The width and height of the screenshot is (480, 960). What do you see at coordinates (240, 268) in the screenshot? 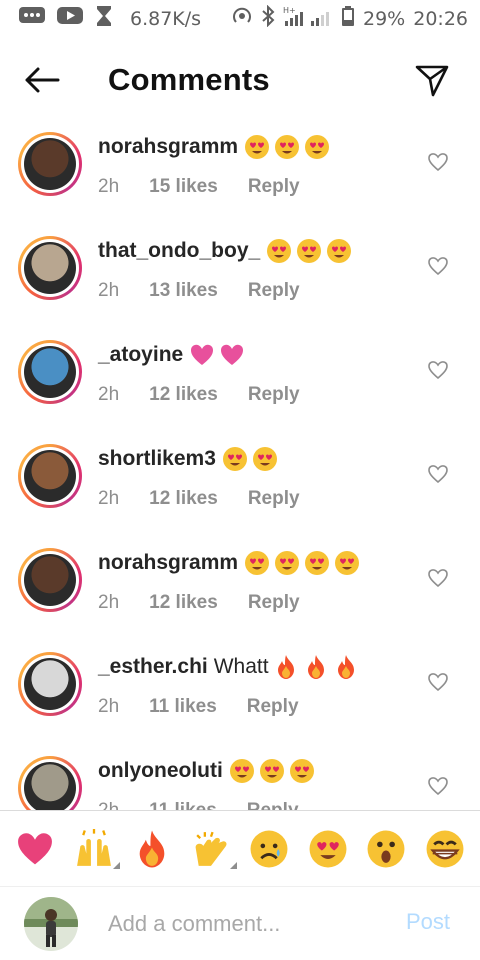
I see `comment-row: that_ondo_boy_ 2h 13 likes Reply` at bounding box center [240, 268].